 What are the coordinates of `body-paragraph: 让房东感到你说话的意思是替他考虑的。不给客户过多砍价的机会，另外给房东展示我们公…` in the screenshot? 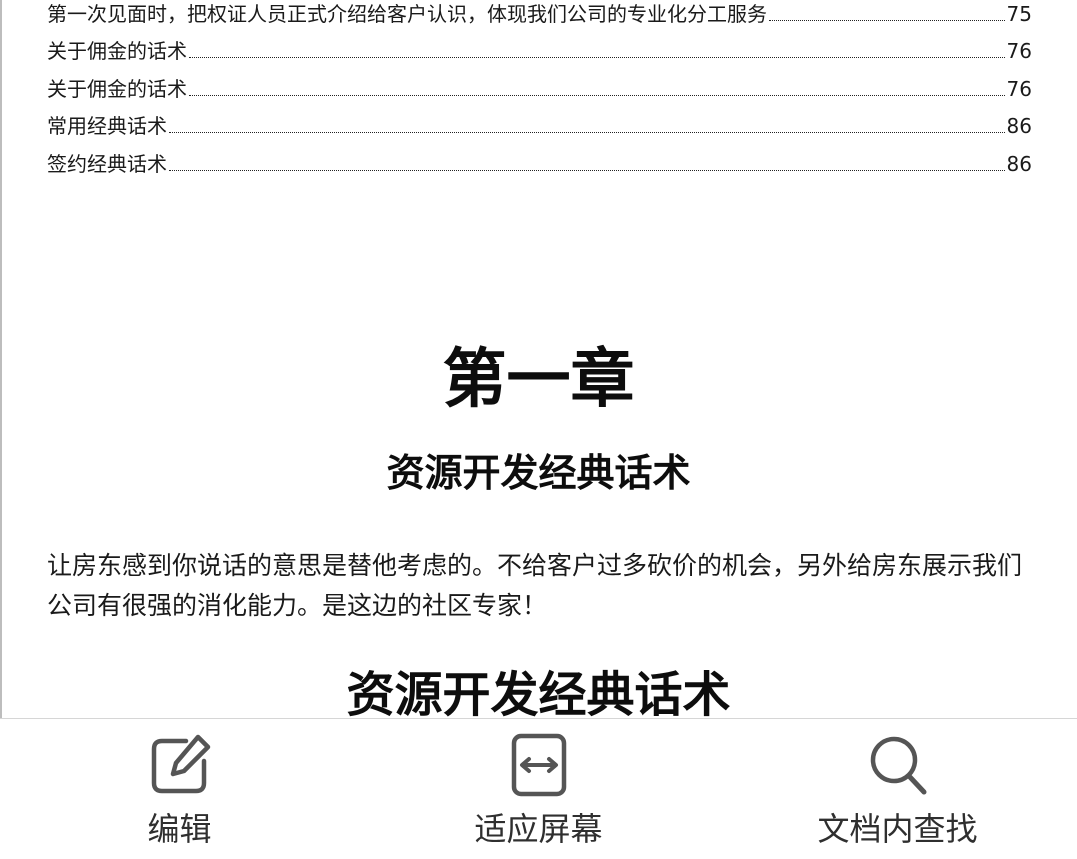 It's located at (535, 585).